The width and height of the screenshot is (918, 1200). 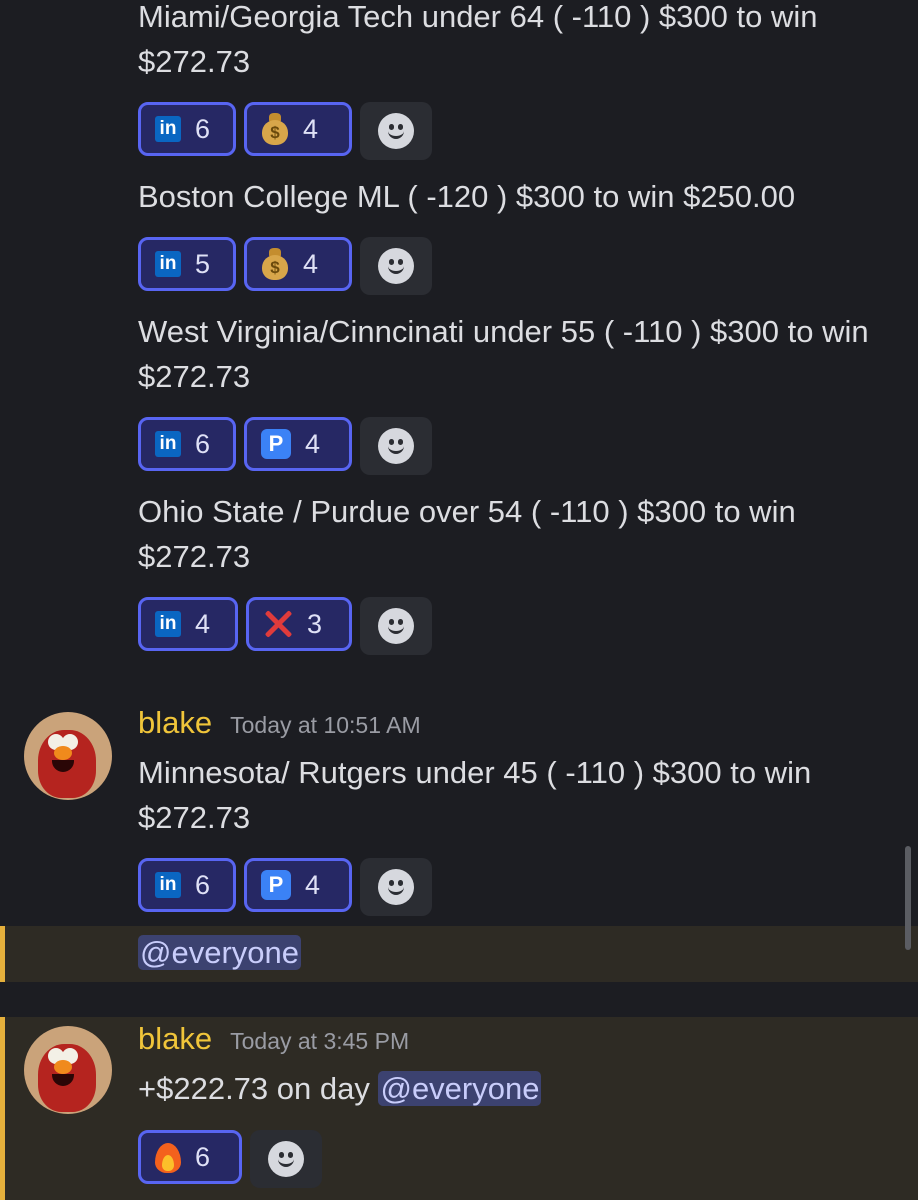 I want to click on cross-mark-icon, so click(x=278, y=624).